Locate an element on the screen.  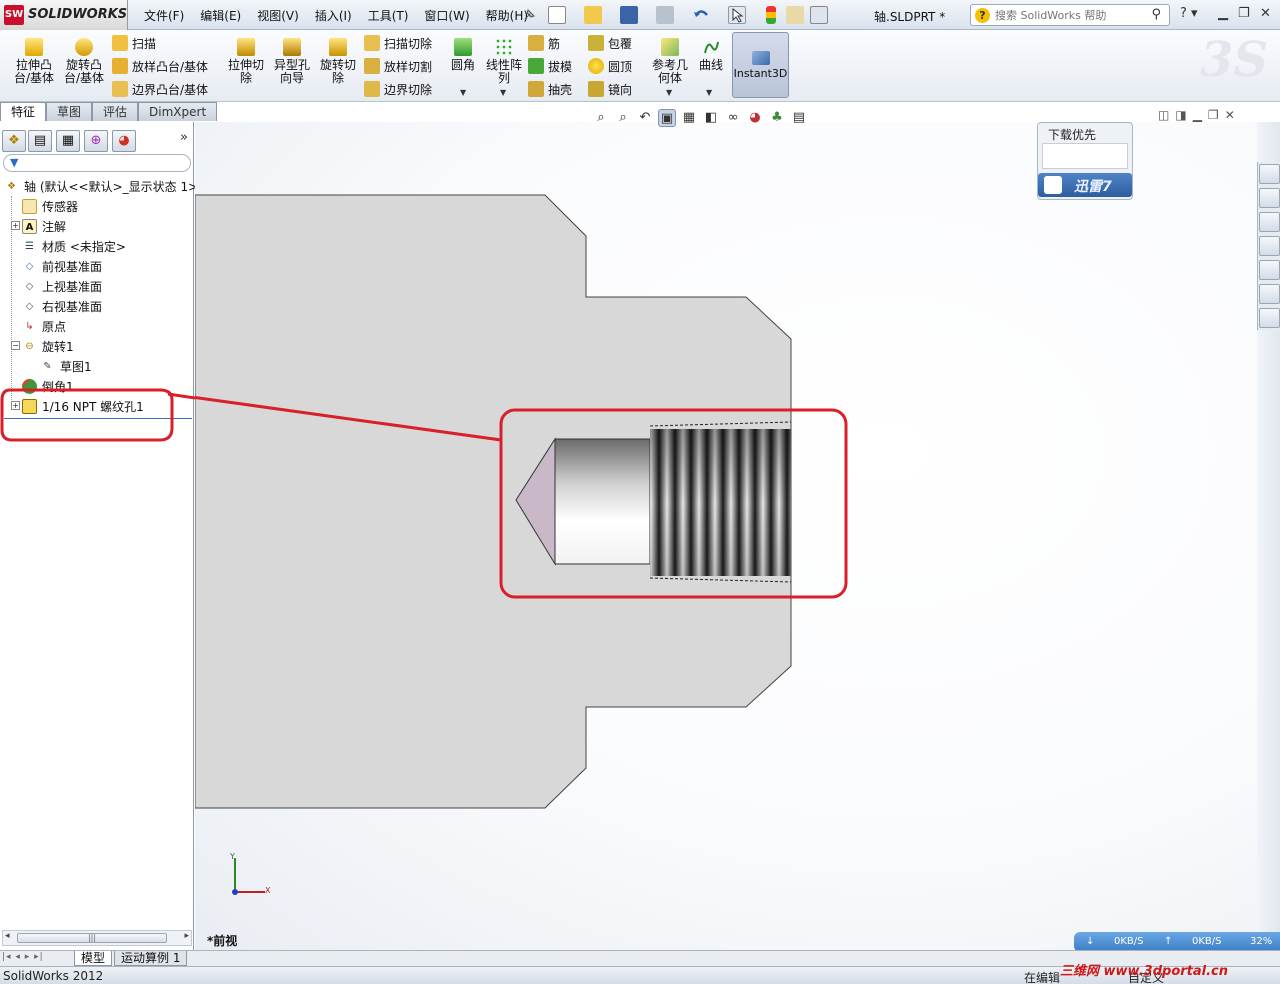
boundary-boss-button: 边界凸台/基体 is located at coordinates (160, 89).